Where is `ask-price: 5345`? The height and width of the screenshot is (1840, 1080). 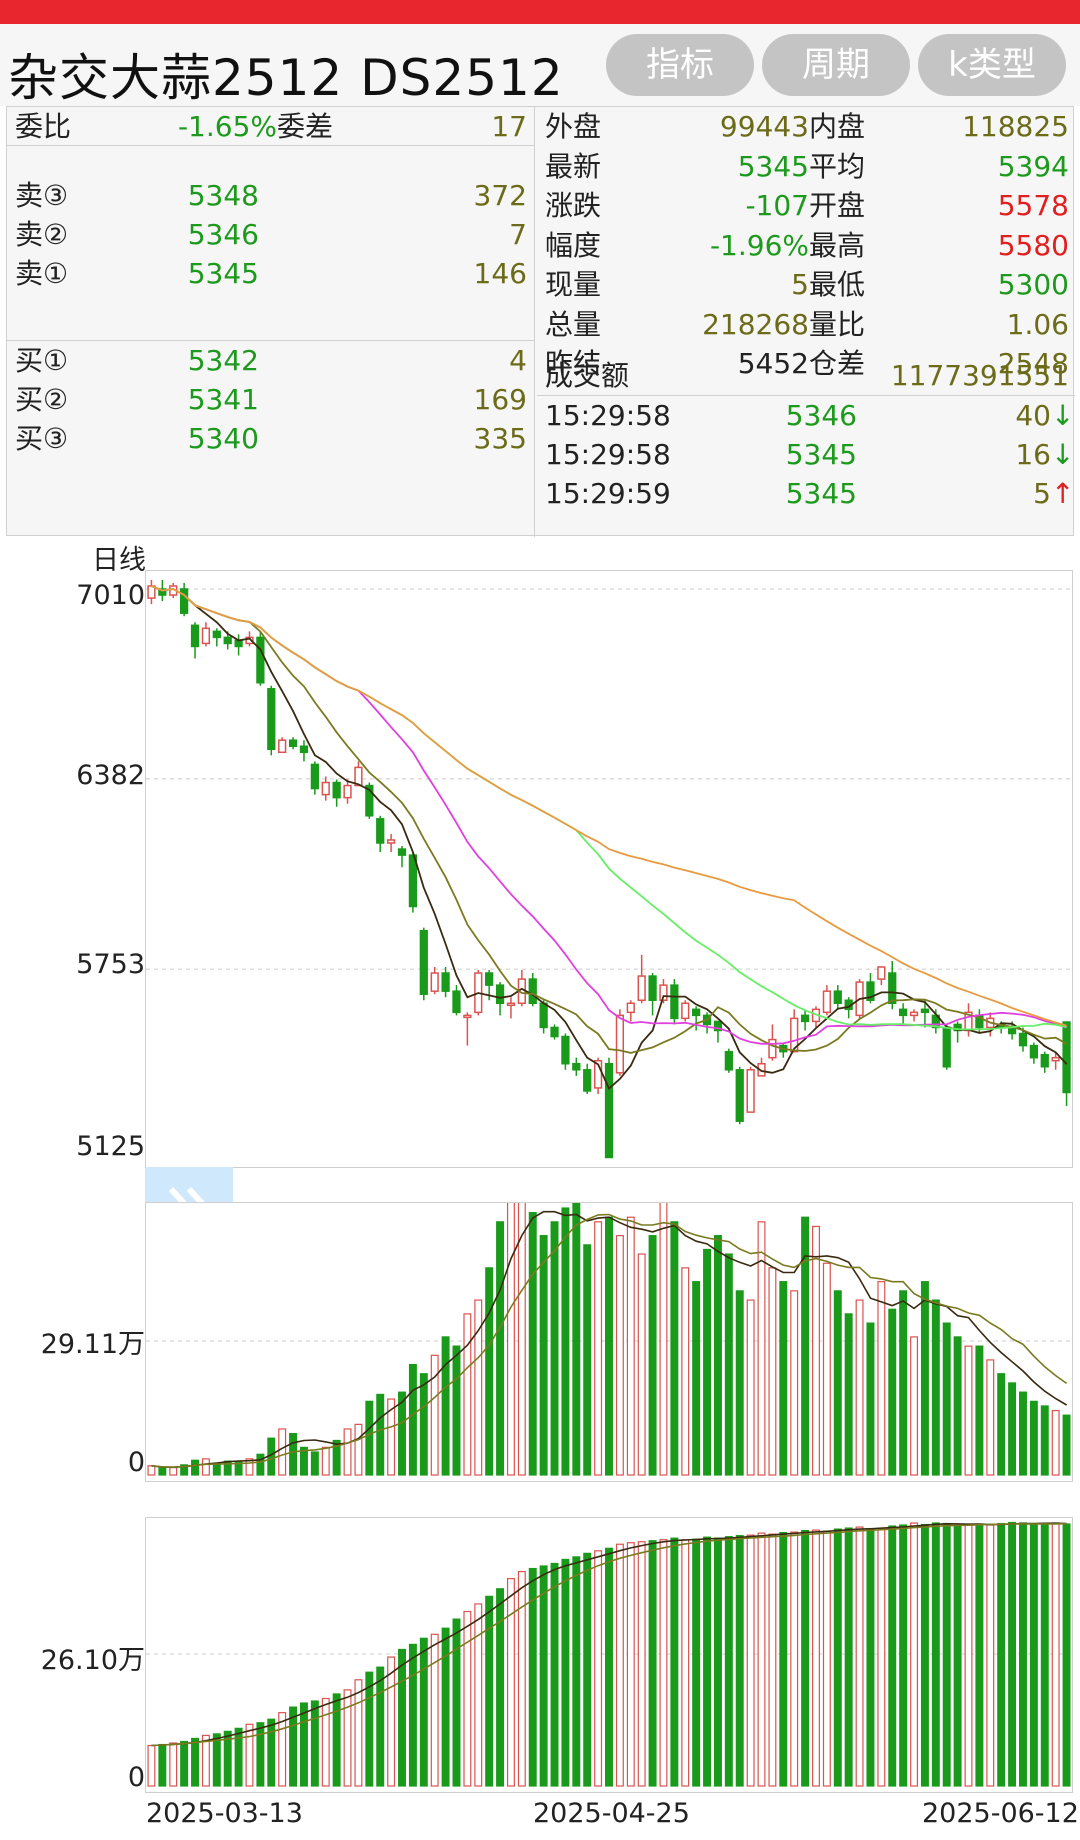 ask-price: 5345 is located at coordinates (223, 273).